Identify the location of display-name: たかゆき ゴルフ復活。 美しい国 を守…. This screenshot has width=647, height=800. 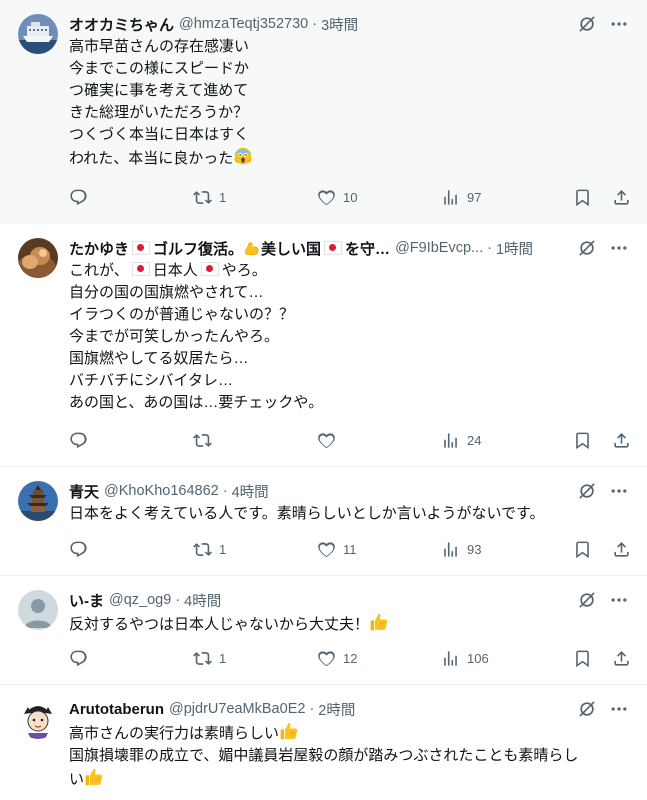
(229, 248).